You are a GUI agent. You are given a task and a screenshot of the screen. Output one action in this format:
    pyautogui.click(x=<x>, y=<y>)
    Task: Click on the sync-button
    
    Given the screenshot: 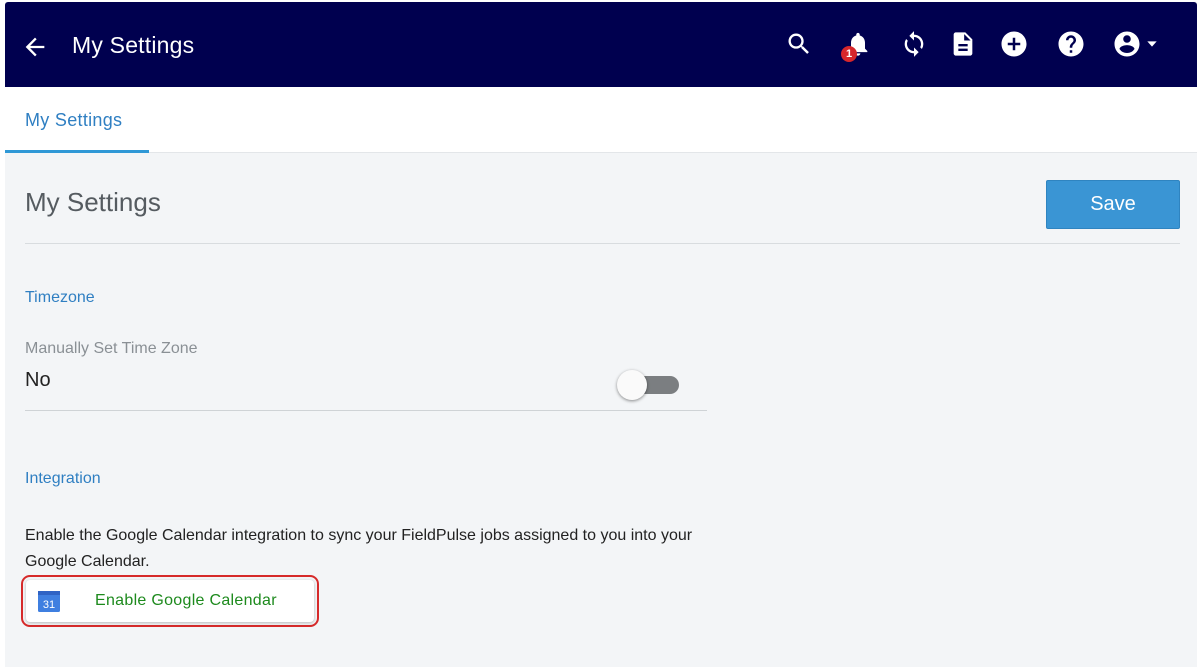 What is the action you would take?
    pyautogui.click(x=914, y=44)
    